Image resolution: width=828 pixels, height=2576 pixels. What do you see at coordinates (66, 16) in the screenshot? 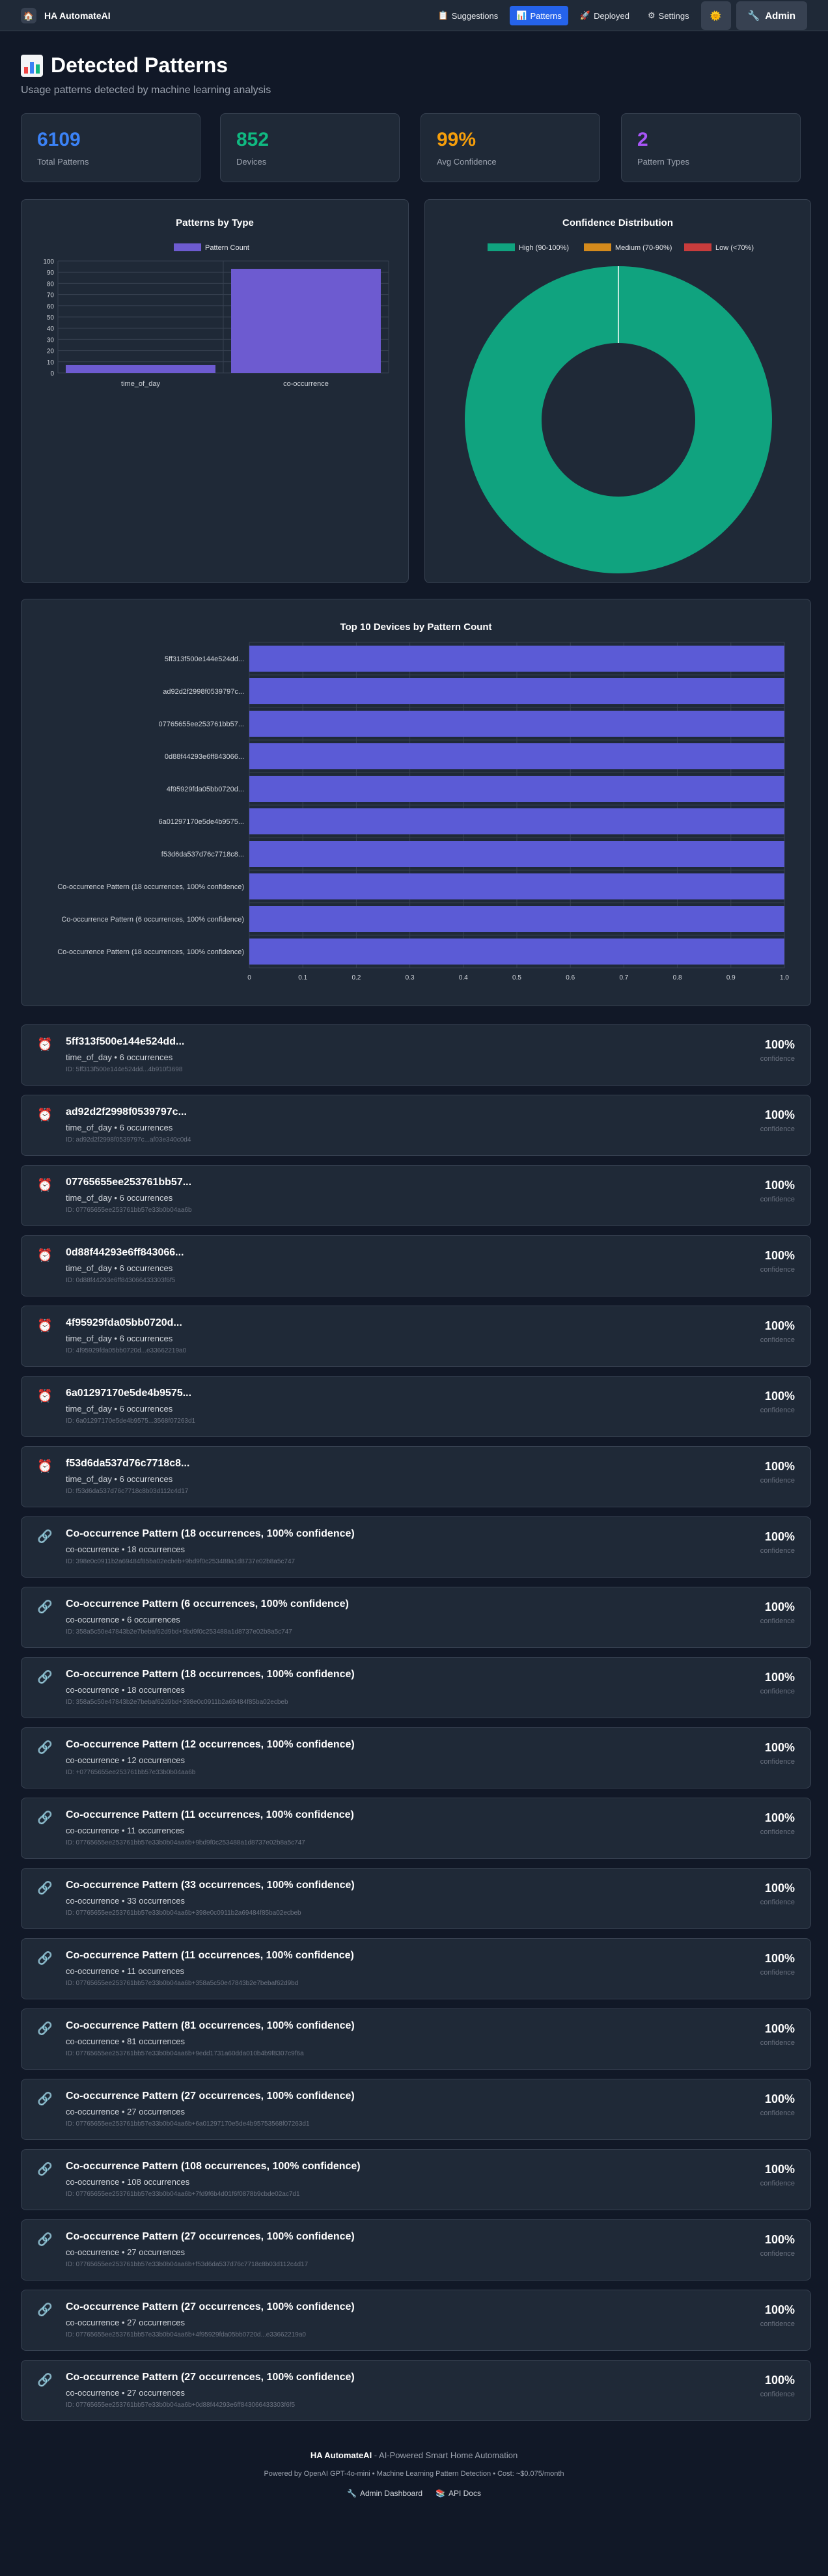
I see `app-logo: 🏠 HA AutomateAI` at bounding box center [66, 16].